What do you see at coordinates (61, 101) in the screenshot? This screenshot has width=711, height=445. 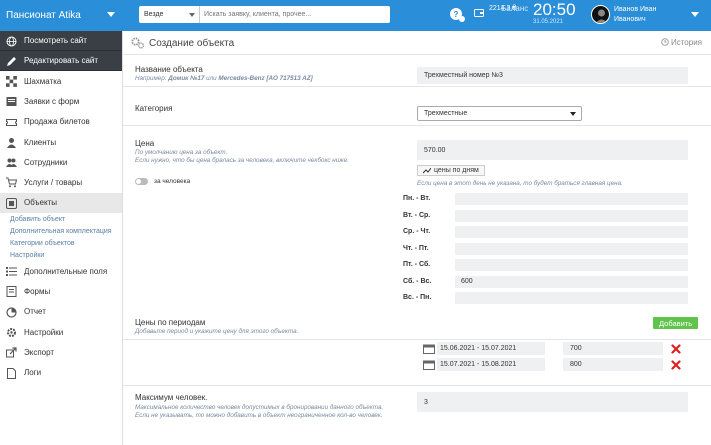 I see `sidebar-item-form-requests: Заявки с форм` at bounding box center [61, 101].